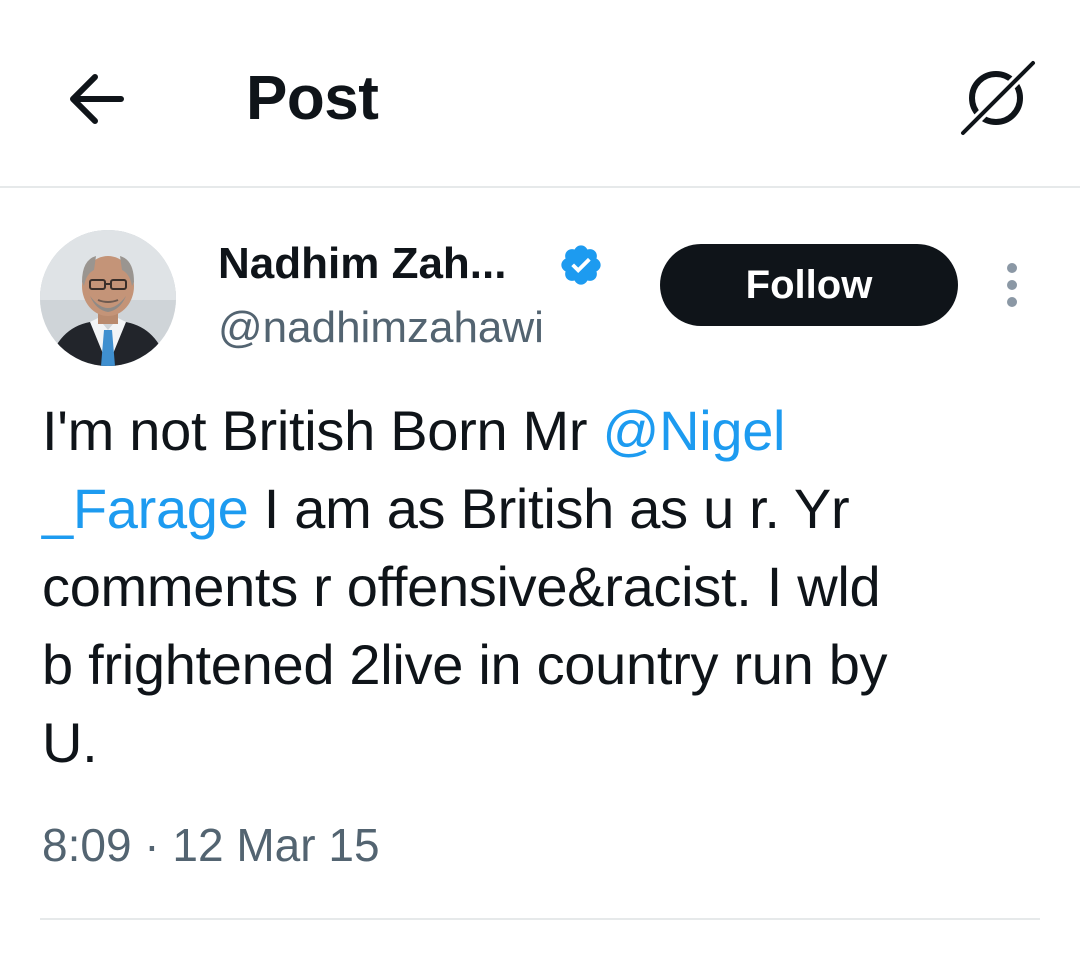 This screenshot has width=1080, height=966. I want to click on post-text-line: I'm not British Born Mr @Nigel, so click(542, 431).